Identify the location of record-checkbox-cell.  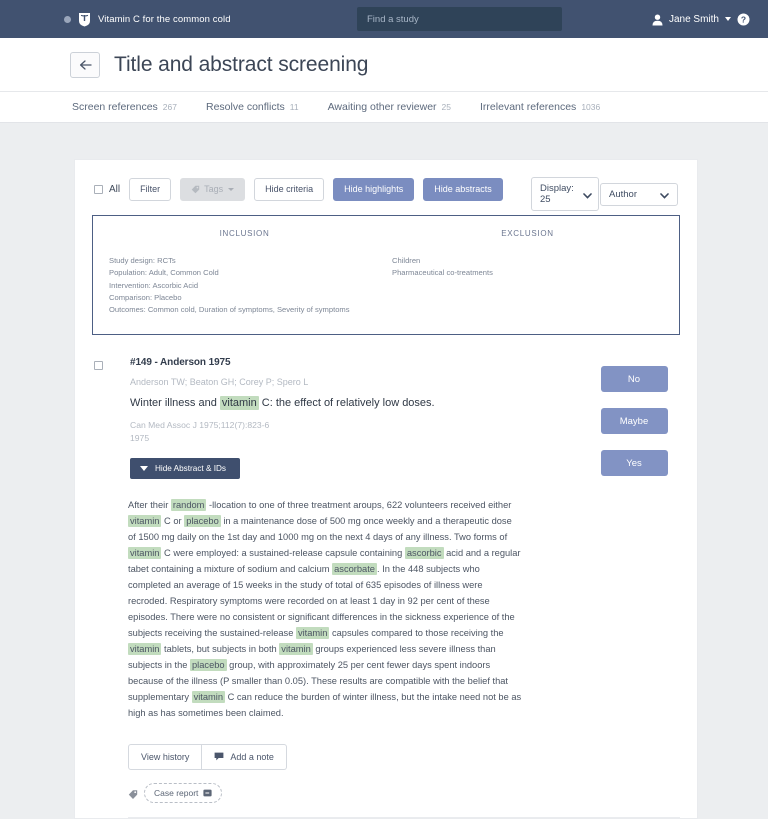
(112, 418).